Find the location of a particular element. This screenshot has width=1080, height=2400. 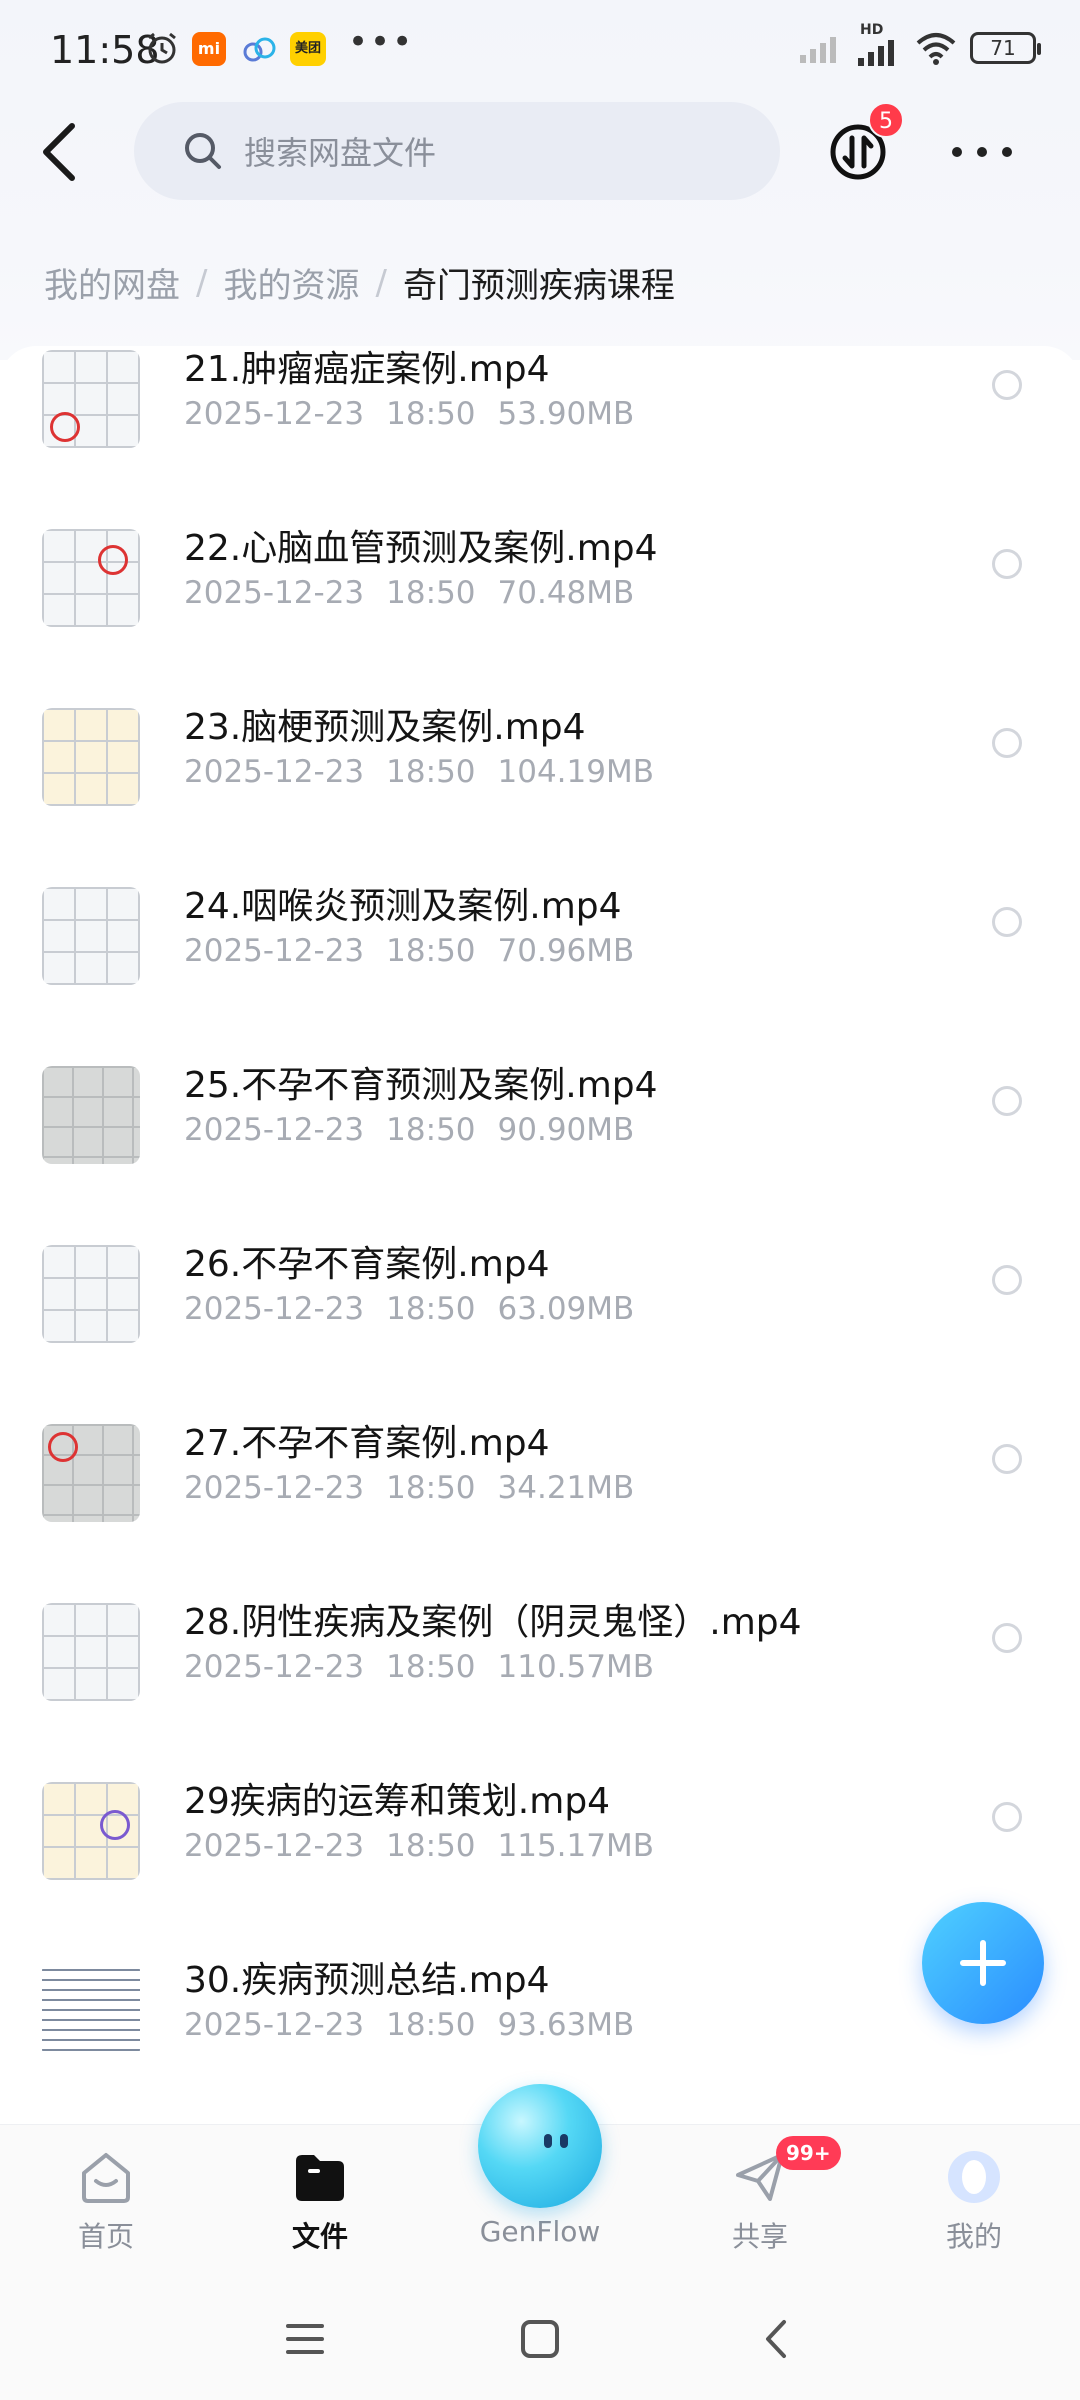

nav-me: 我的 is located at coordinates (974, 2203).